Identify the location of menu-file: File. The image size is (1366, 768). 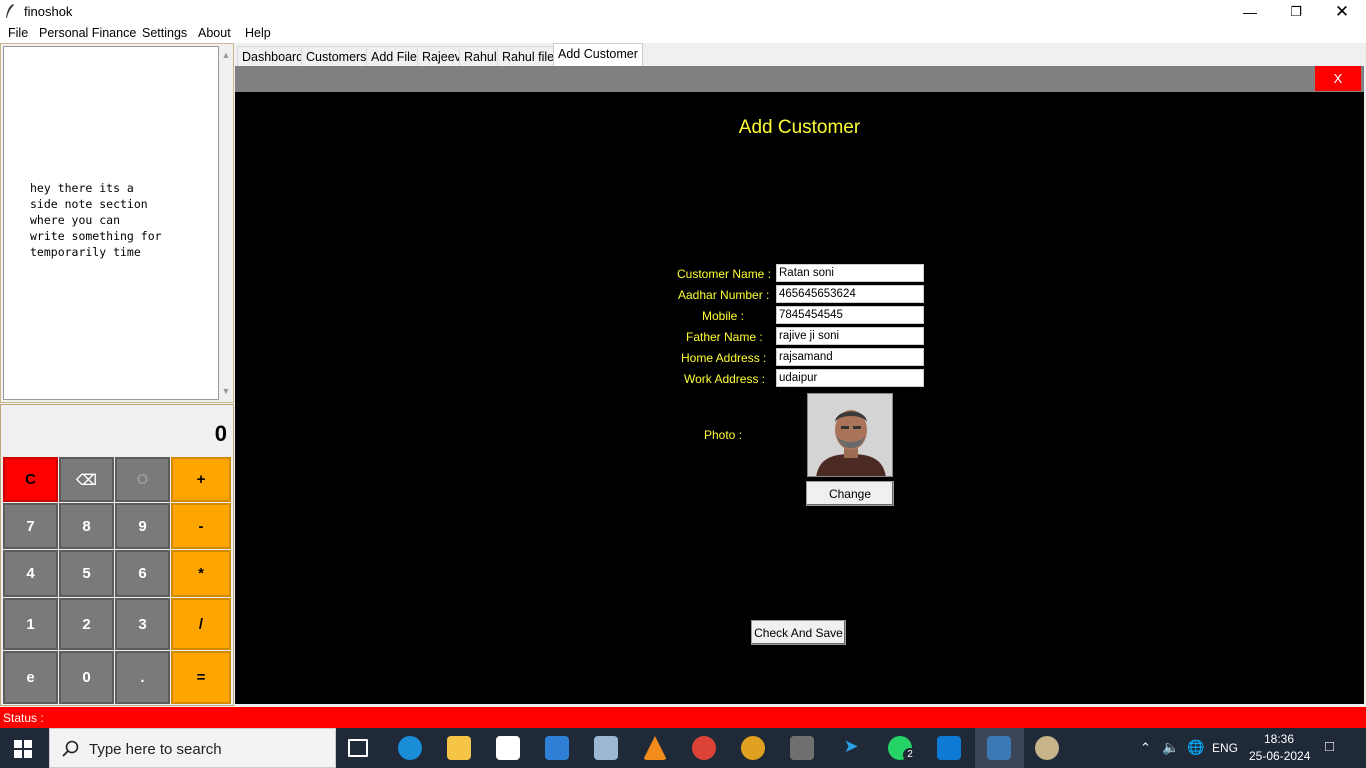
(18, 33).